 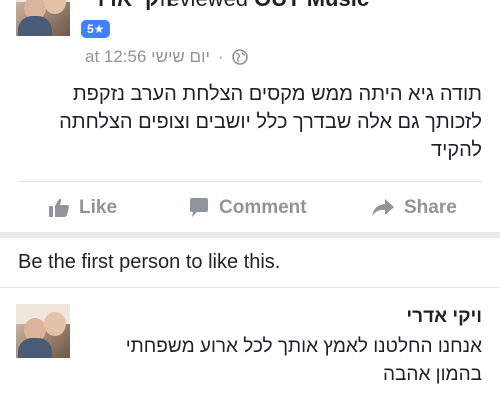 I want to click on post-text-line: תודה גיא היתה ממש מקסים הצלחת הערב נזקפת, so click(x=277, y=94).